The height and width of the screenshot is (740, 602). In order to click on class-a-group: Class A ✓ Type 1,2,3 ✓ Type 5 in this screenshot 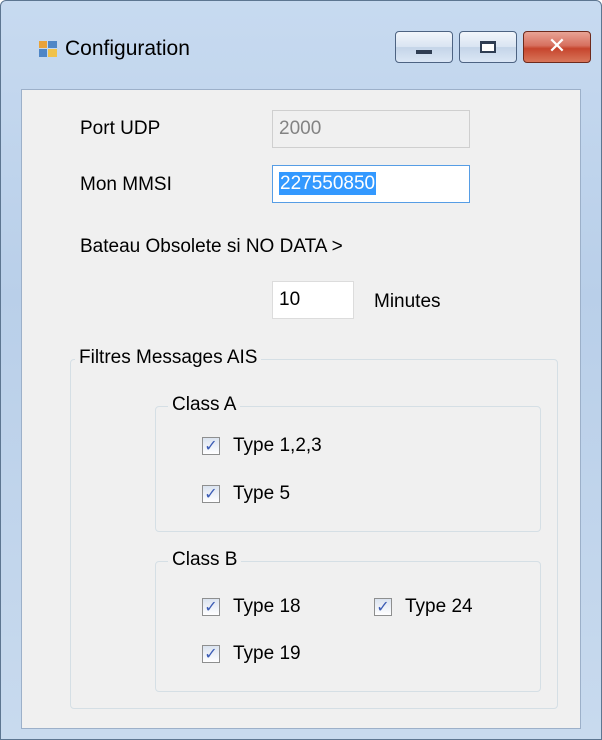, I will do `click(348, 463)`.